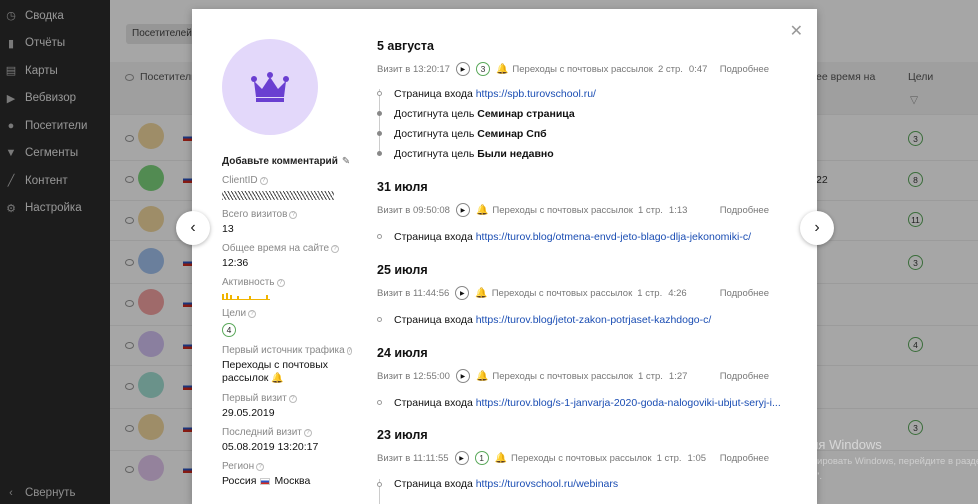 This screenshot has height=504, width=978. What do you see at coordinates (470, 134) in the screenshot?
I see `goal-event: Достигнута цель Семинар Спб` at bounding box center [470, 134].